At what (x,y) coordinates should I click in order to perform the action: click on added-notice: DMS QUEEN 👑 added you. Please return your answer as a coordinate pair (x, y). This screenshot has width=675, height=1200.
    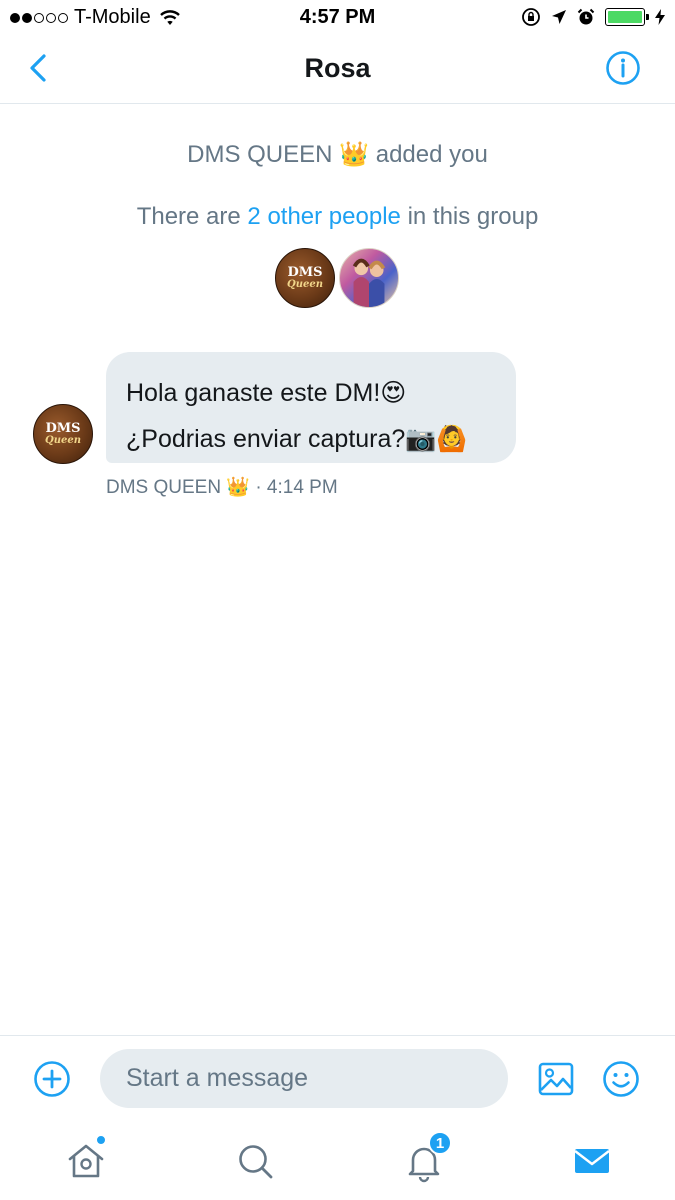
    Looking at the image, I should click on (337, 154).